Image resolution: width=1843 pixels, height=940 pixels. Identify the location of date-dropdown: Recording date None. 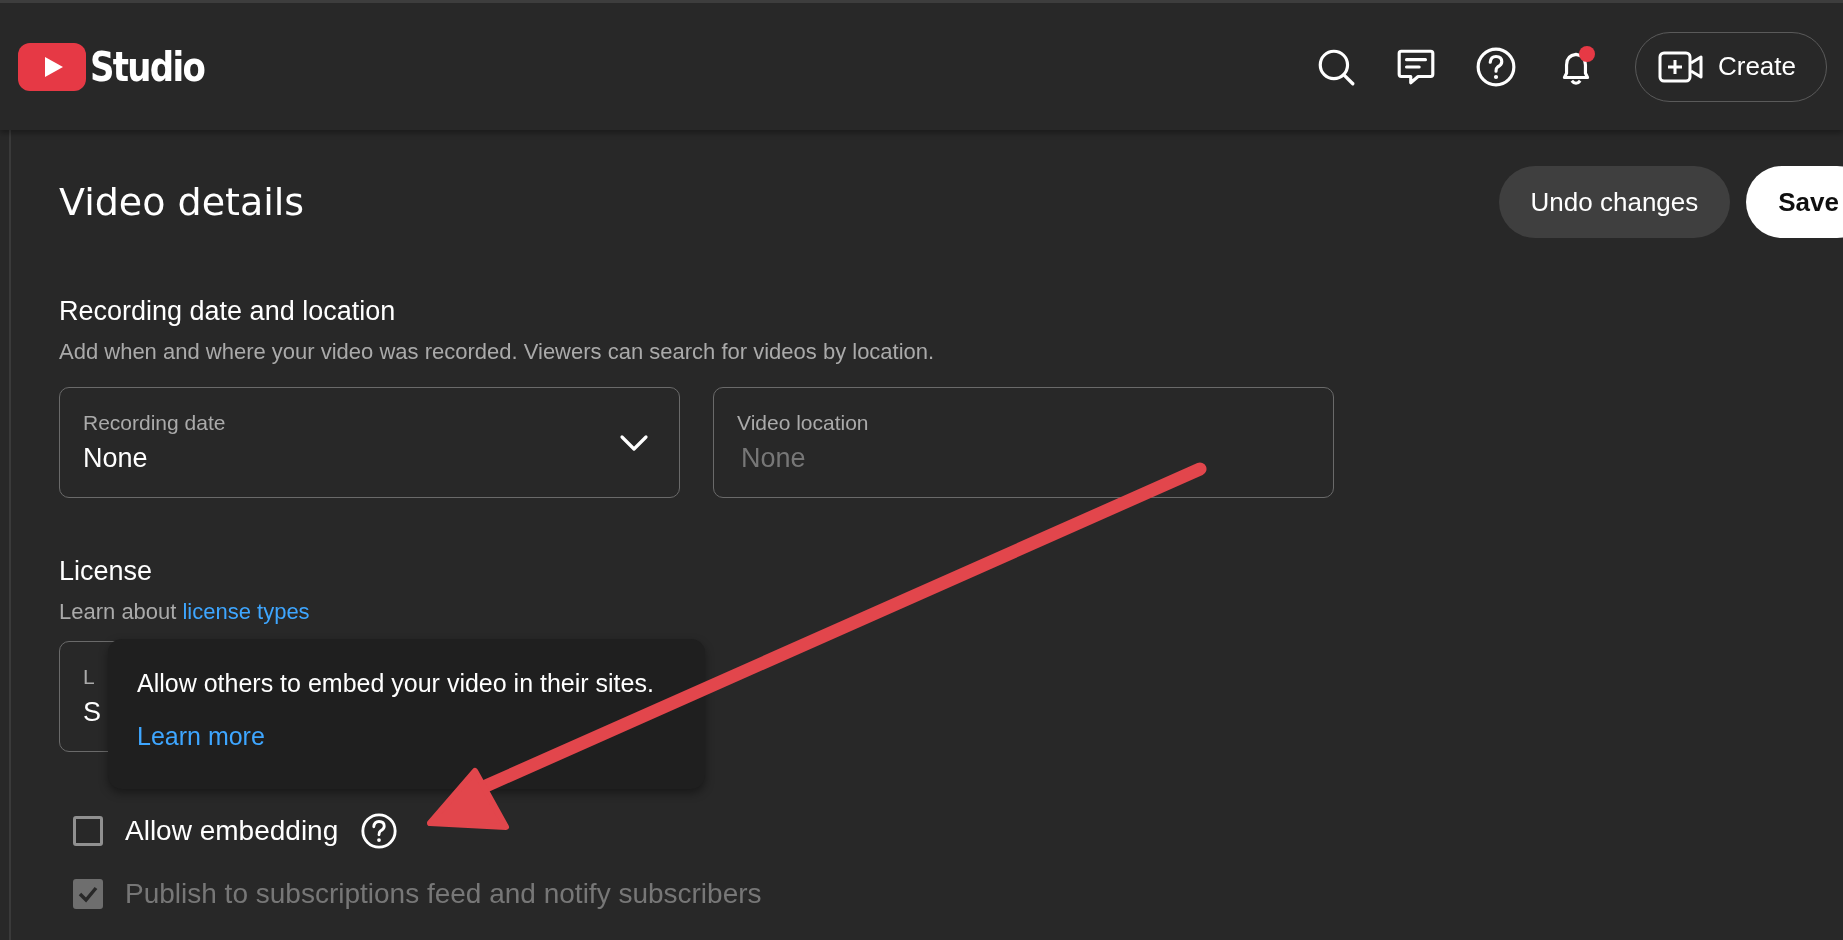
(369, 442).